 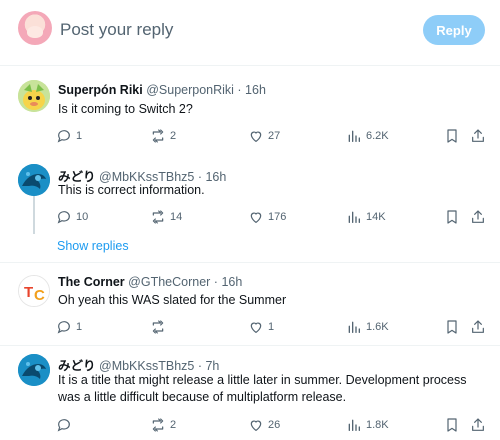 I want to click on repost-action, so click(x=160, y=327).